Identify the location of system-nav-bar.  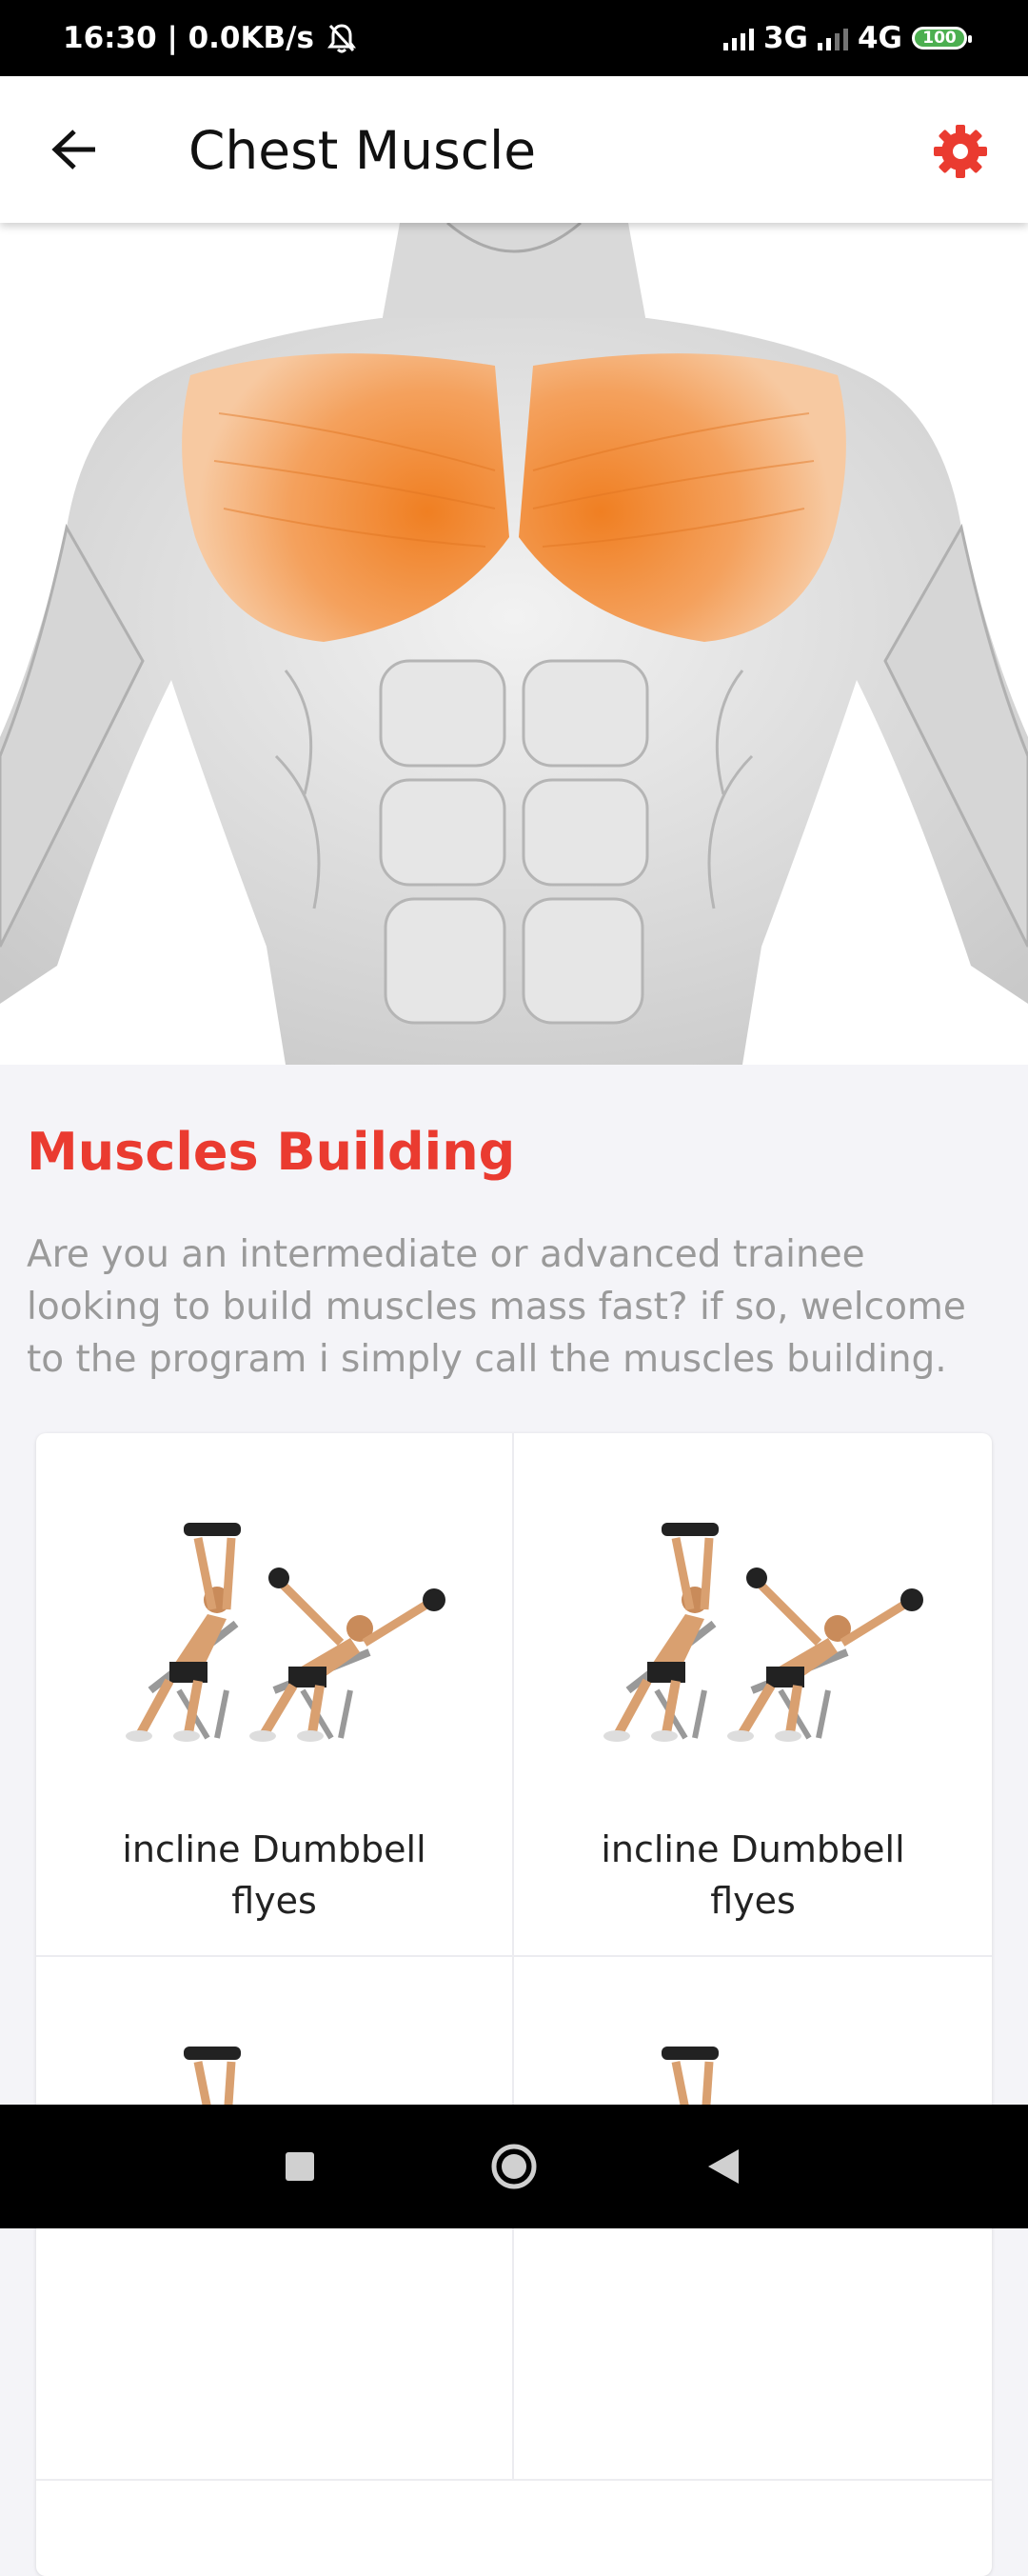
(514, 2166).